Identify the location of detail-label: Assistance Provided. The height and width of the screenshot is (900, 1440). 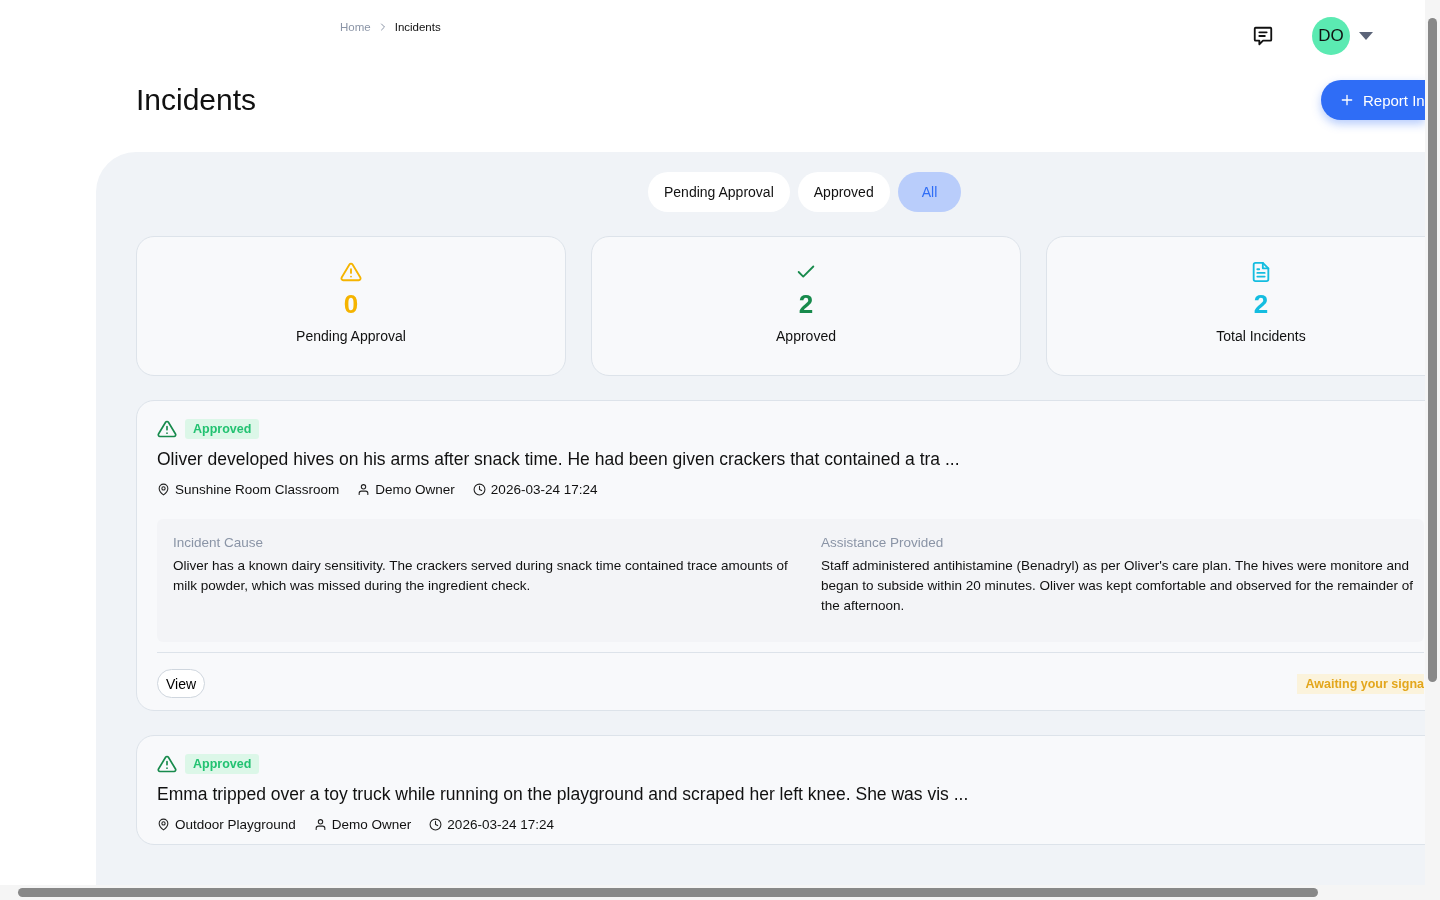
(883, 542).